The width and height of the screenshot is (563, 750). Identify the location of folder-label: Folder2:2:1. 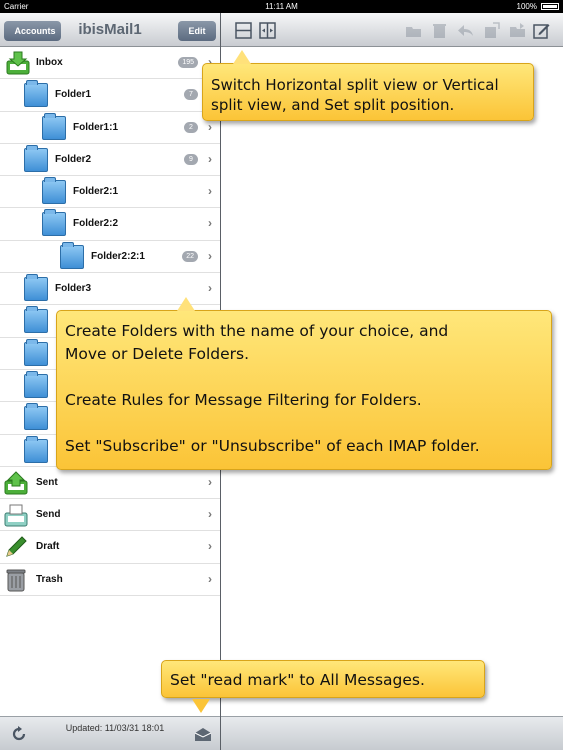
(118, 256).